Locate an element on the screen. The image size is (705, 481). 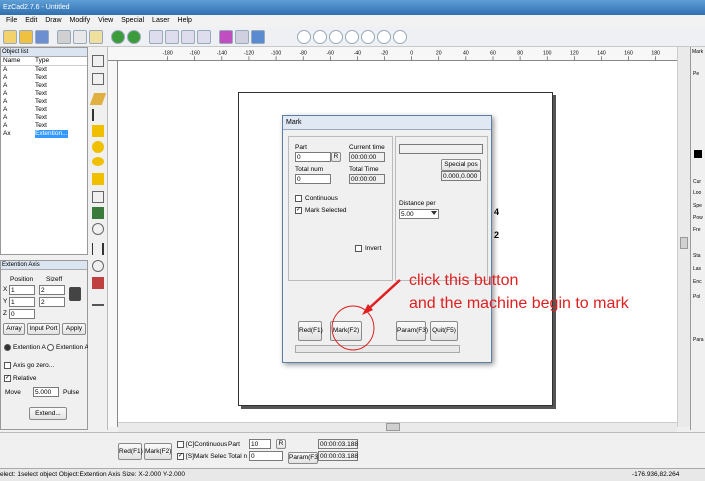
annotation-overlay is located at coordinates (366, 315).